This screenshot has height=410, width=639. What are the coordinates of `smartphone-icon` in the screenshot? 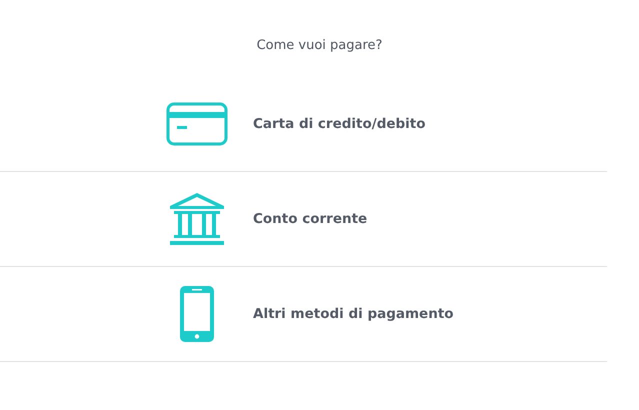 It's located at (197, 314).